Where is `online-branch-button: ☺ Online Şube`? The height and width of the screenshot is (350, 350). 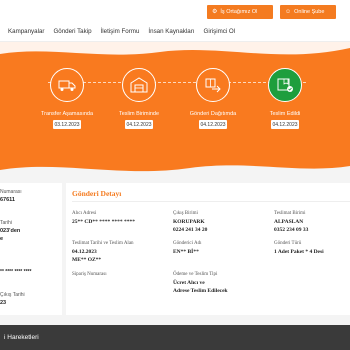 online-branch-button: ☺ Online Şube is located at coordinates (308, 12).